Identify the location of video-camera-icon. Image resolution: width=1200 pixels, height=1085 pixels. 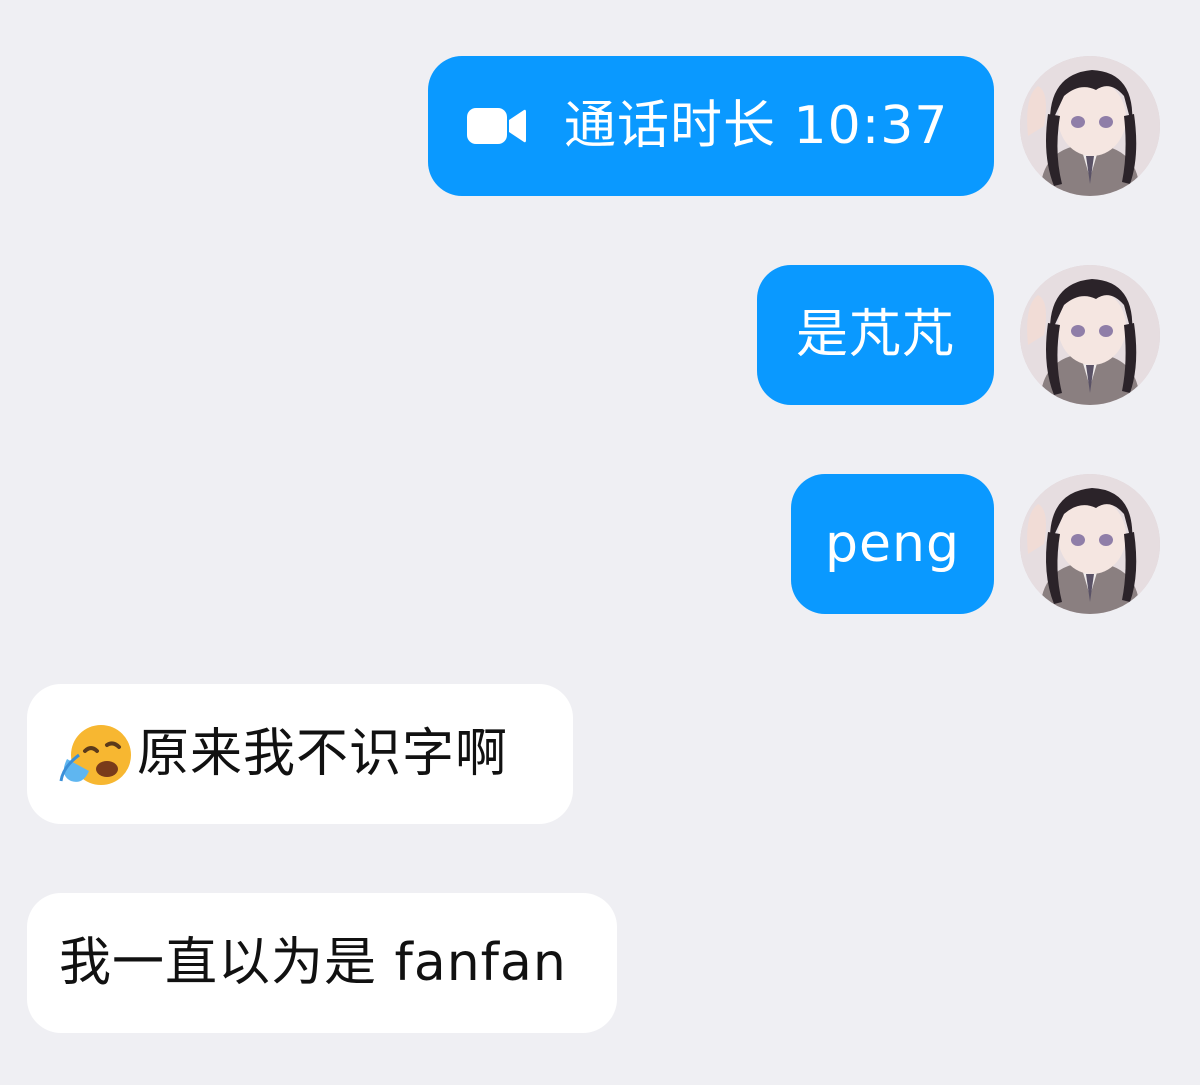
(496, 126).